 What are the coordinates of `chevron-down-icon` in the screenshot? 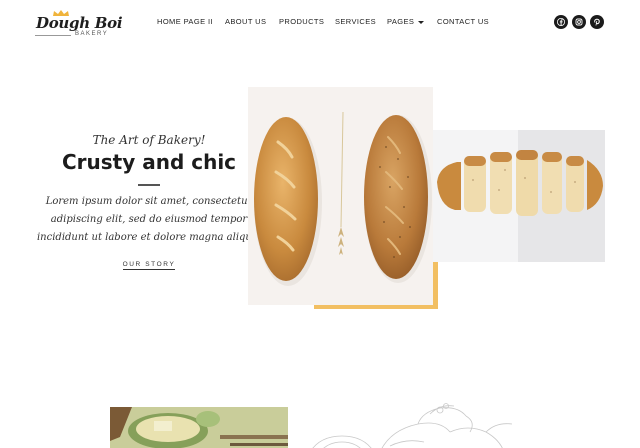 It's located at (421, 22).